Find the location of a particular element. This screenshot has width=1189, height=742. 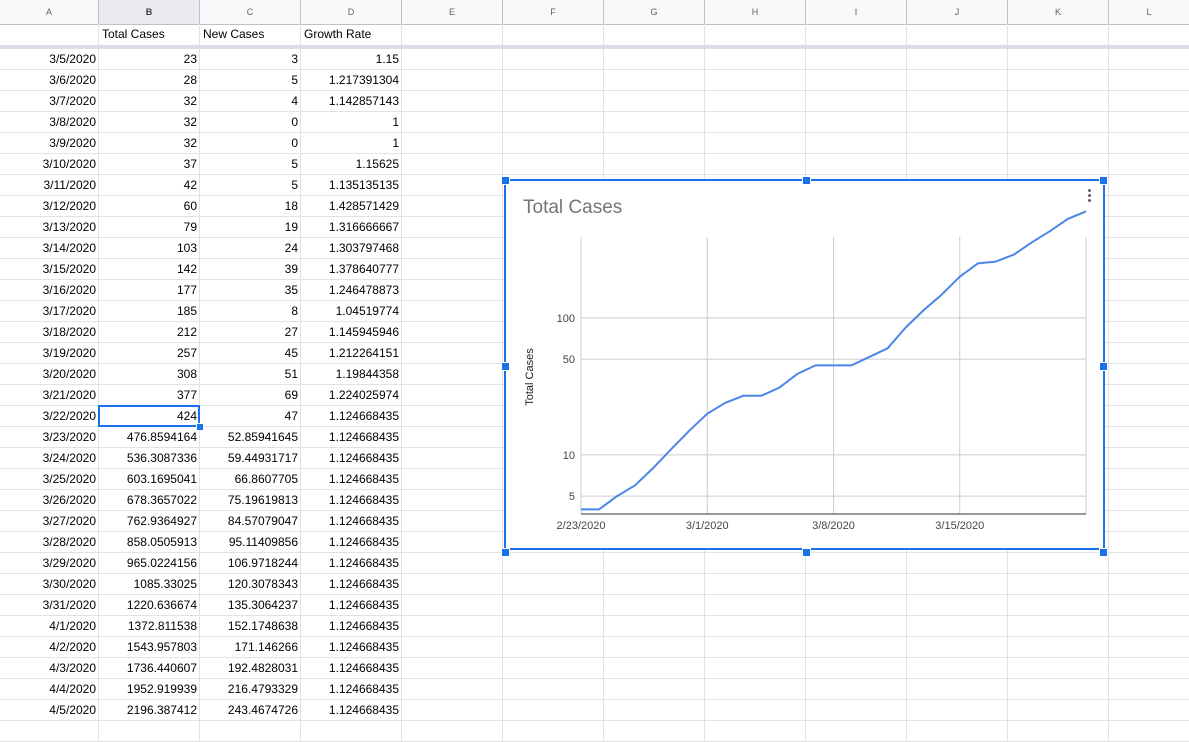

header-cell-new-cases: New Cases is located at coordinates (250, 34).